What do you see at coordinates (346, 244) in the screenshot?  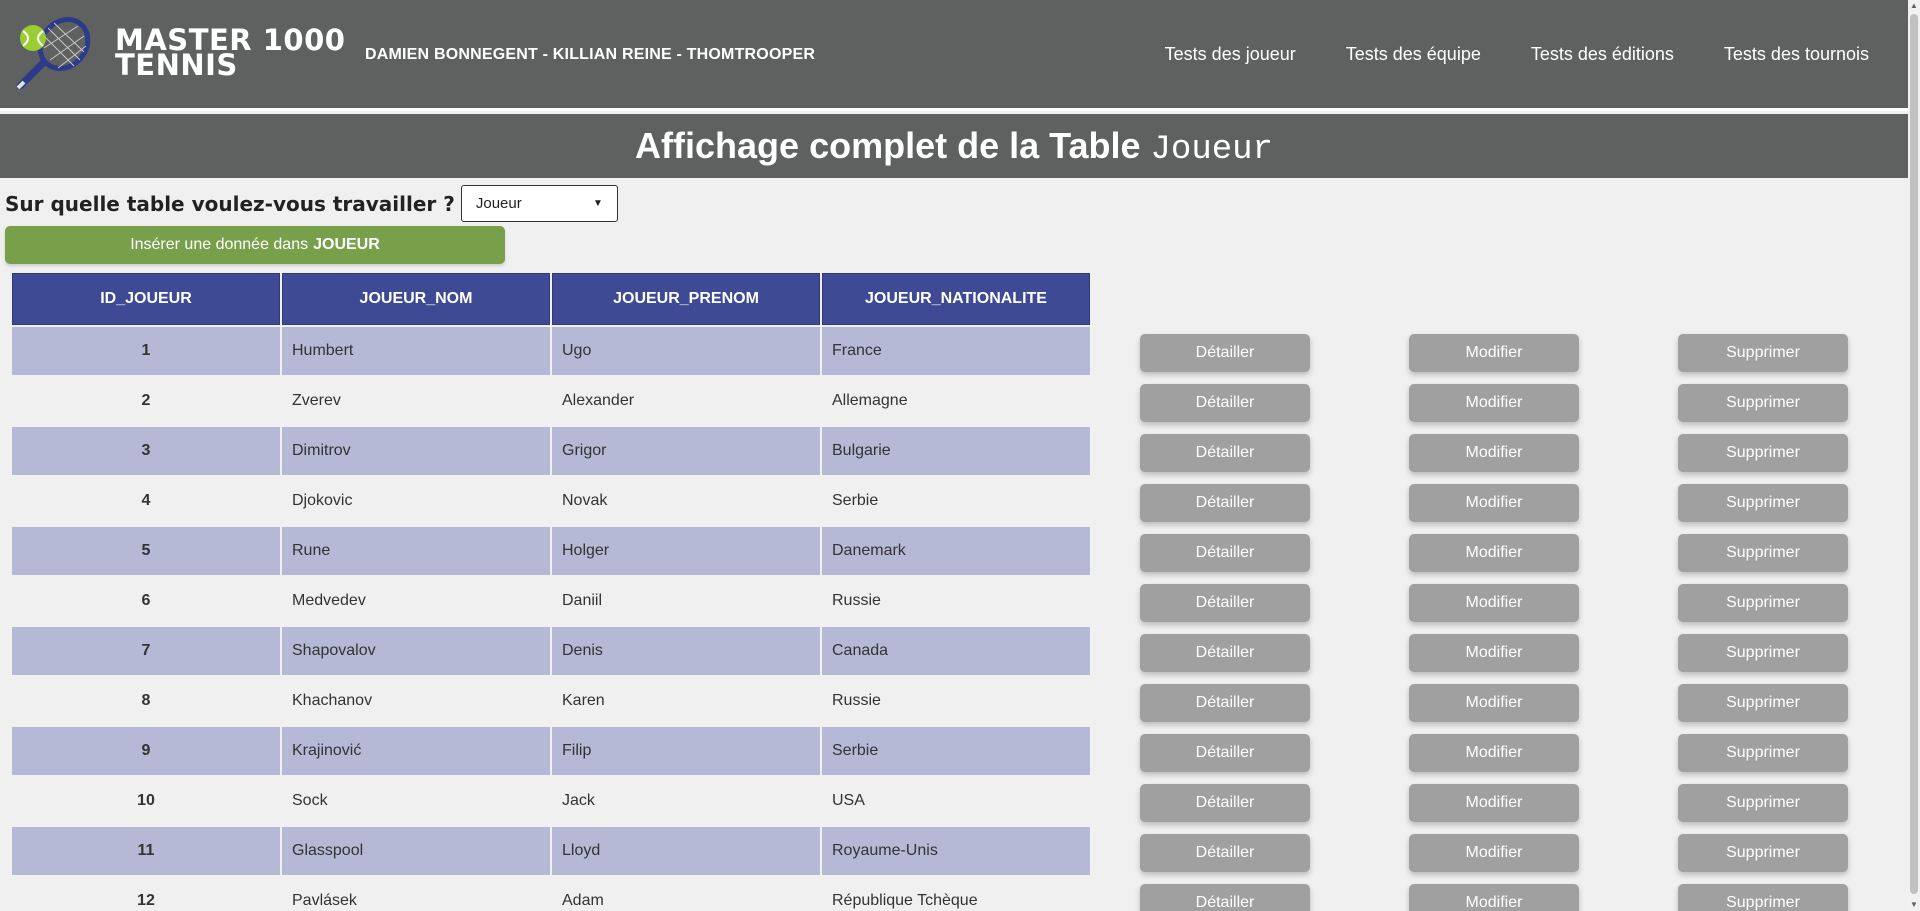 I see `insert-button-table: JOUEUR` at bounding box center [346, 244].